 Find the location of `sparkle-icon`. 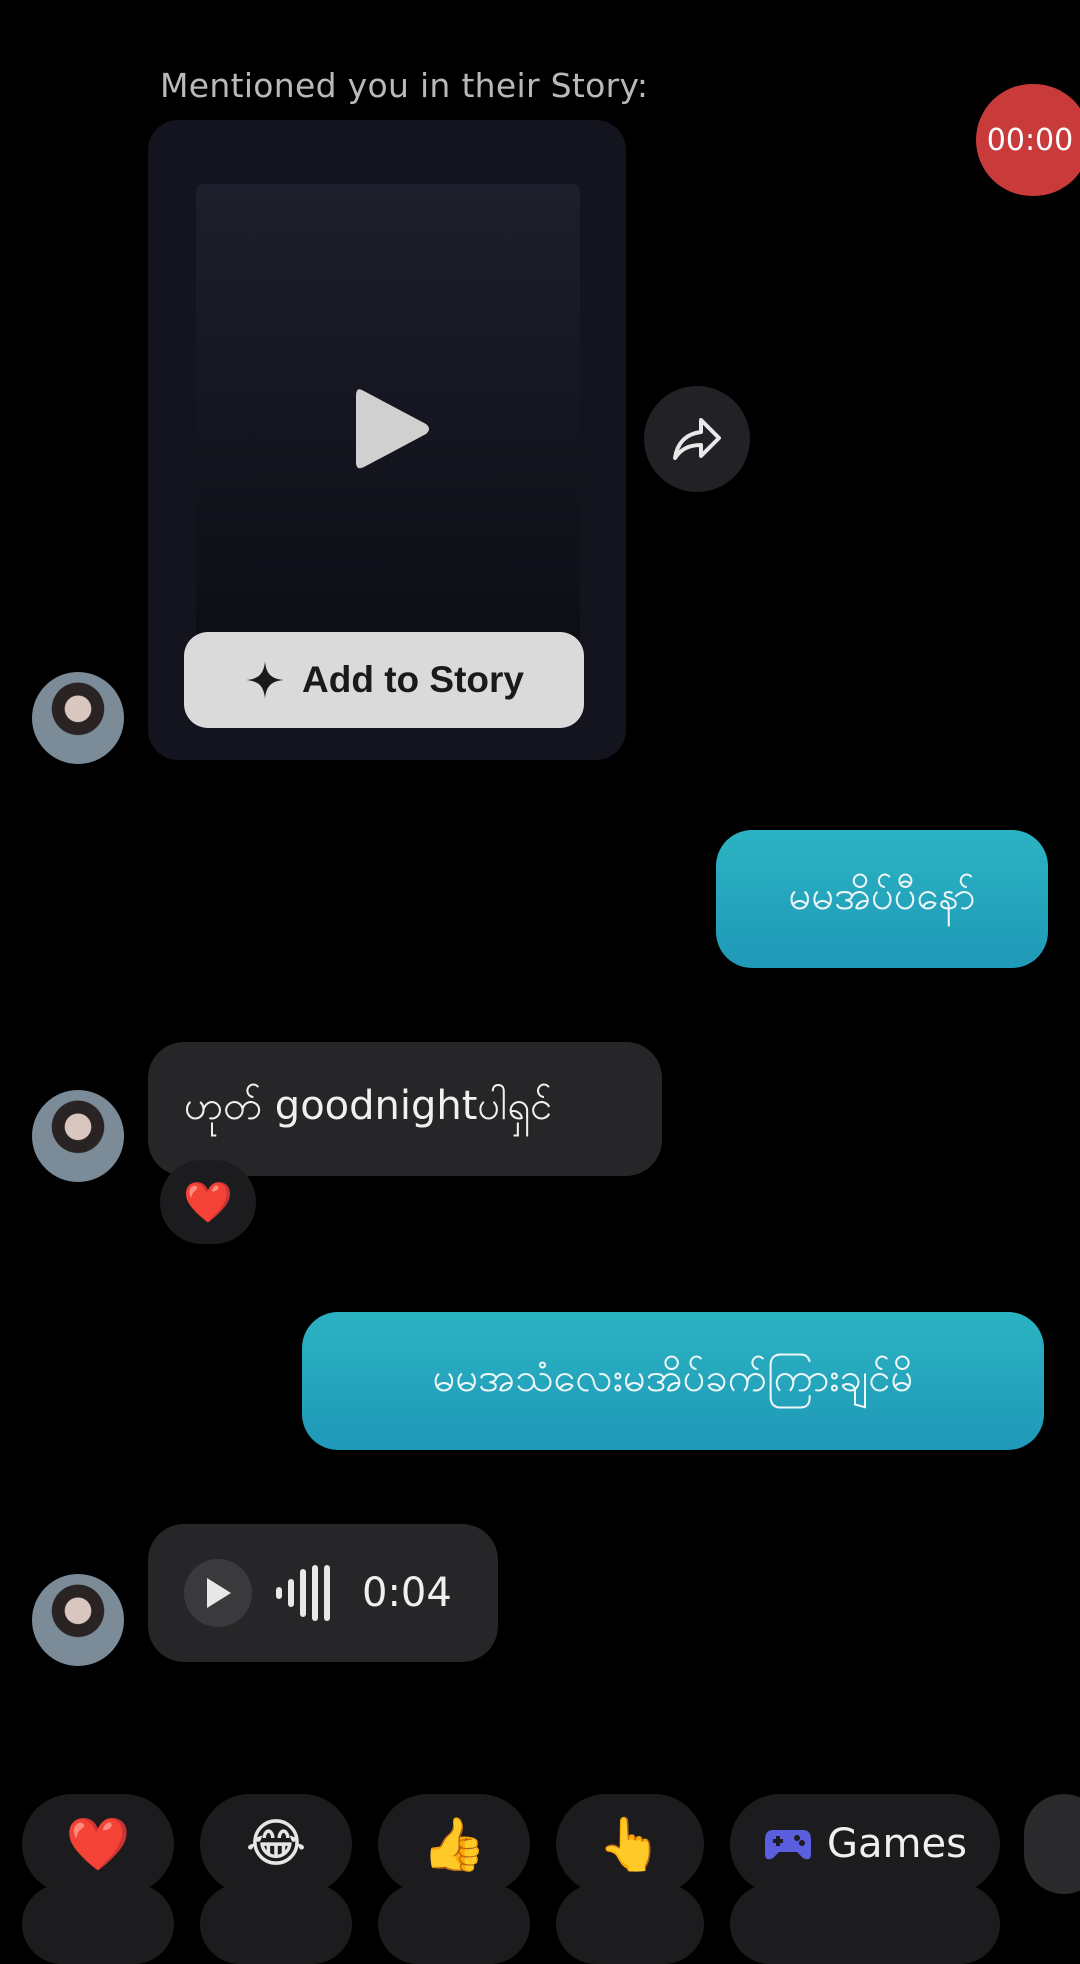

sparkle-icon is located at coordinates (265, 680).